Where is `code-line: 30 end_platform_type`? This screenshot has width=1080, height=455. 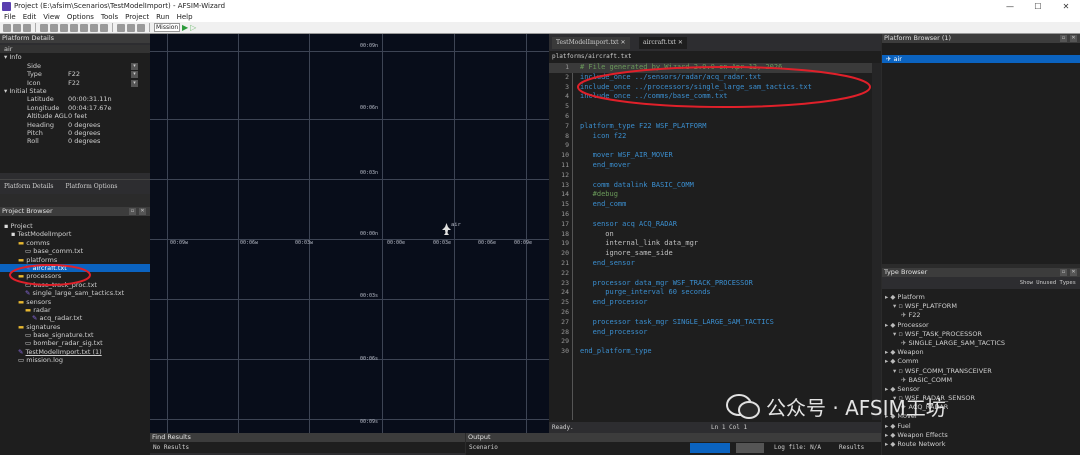 code-line: 30 end_platform_type is located at coordinates (715, 352).